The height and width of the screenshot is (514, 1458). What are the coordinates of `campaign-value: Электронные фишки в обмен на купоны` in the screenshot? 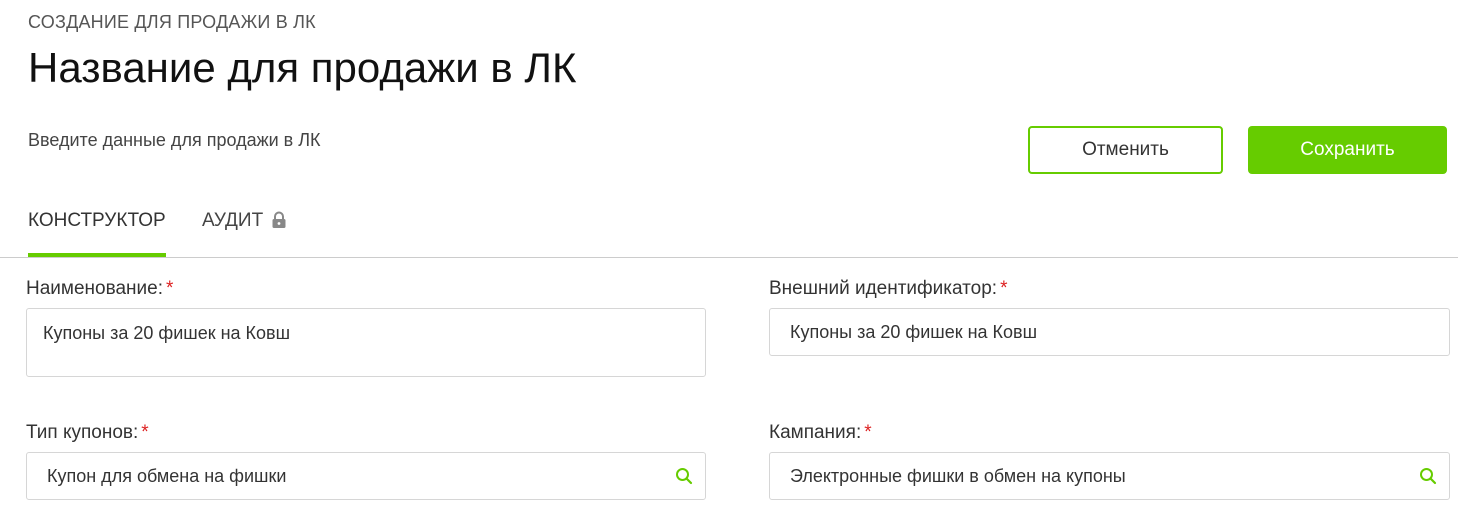 It's located at (958, 476).